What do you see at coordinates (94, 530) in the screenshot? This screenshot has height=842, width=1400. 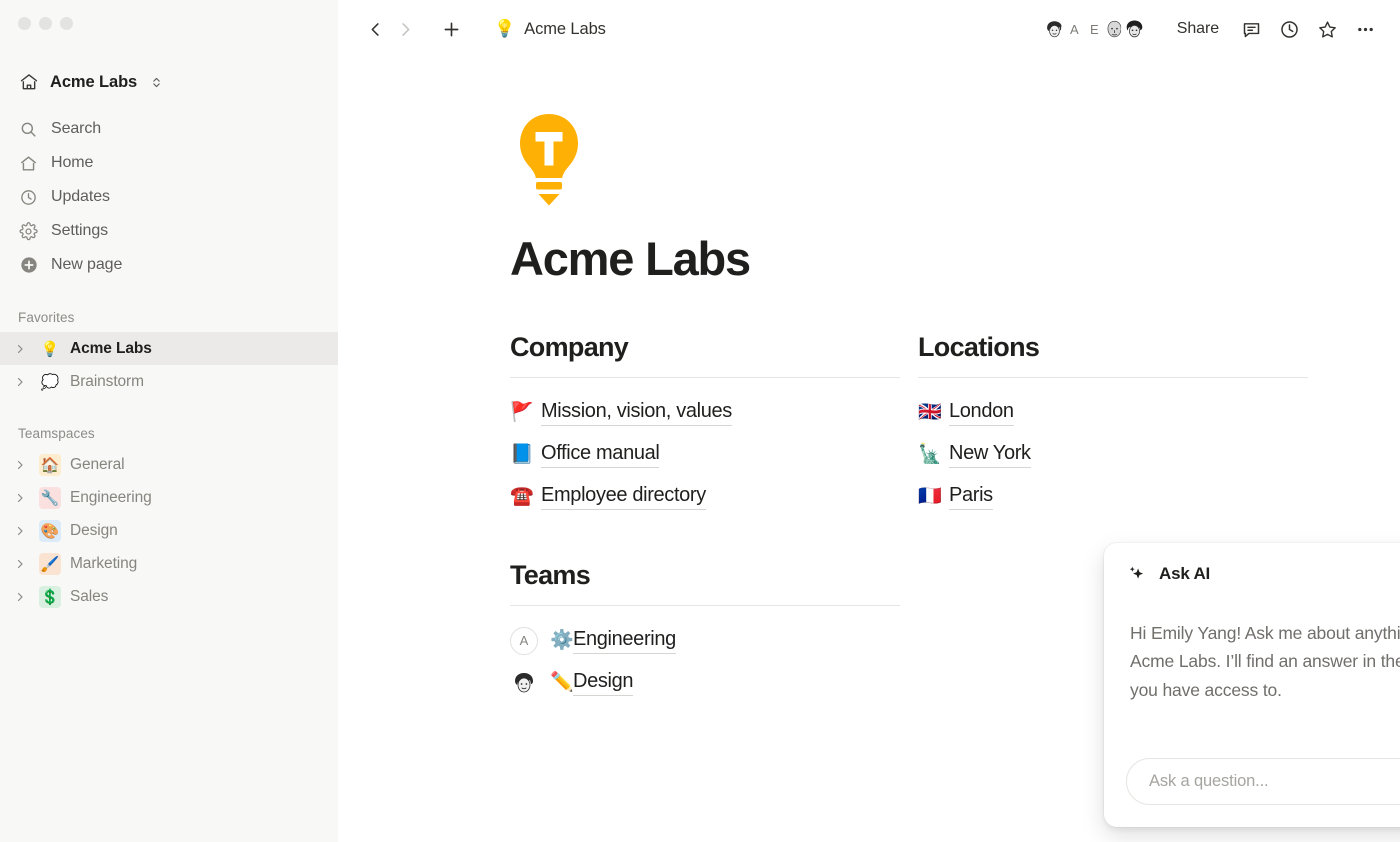 I see `sidebar-item-label: Design` at bounding box center [94, 530].